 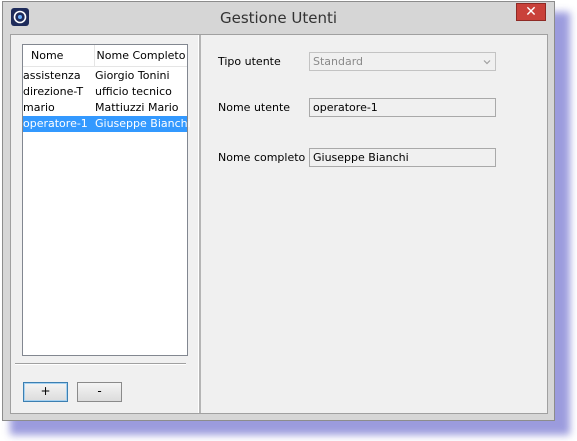 I want to click on user-name: direzione-T, so click(x=53, y=91).